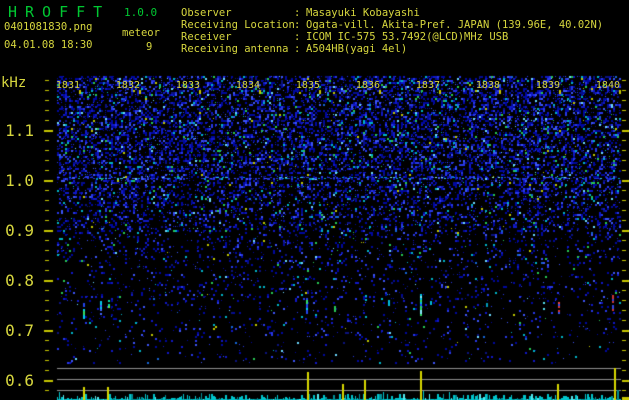 The width and height of the screenshot is (629, 400). I want to click on x-tick-label: 1832, so click(127, 85).